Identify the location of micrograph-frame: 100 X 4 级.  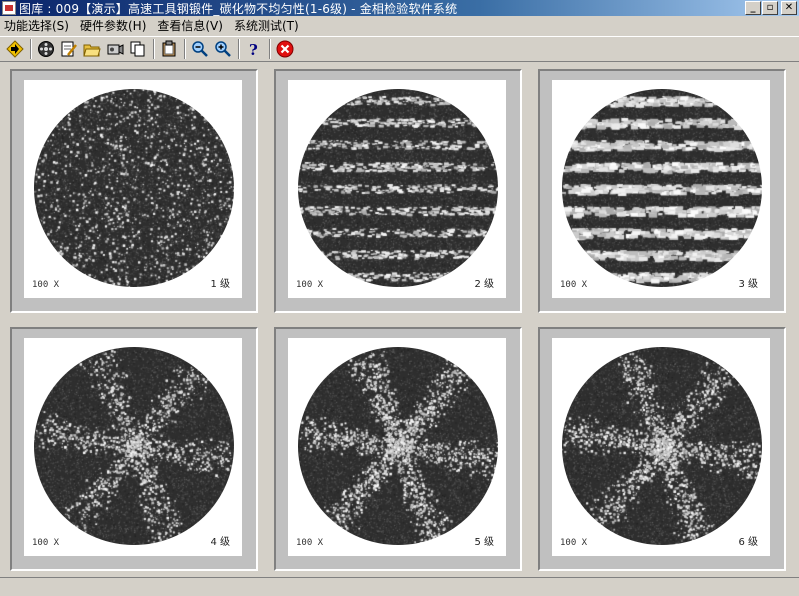
(133, 447).